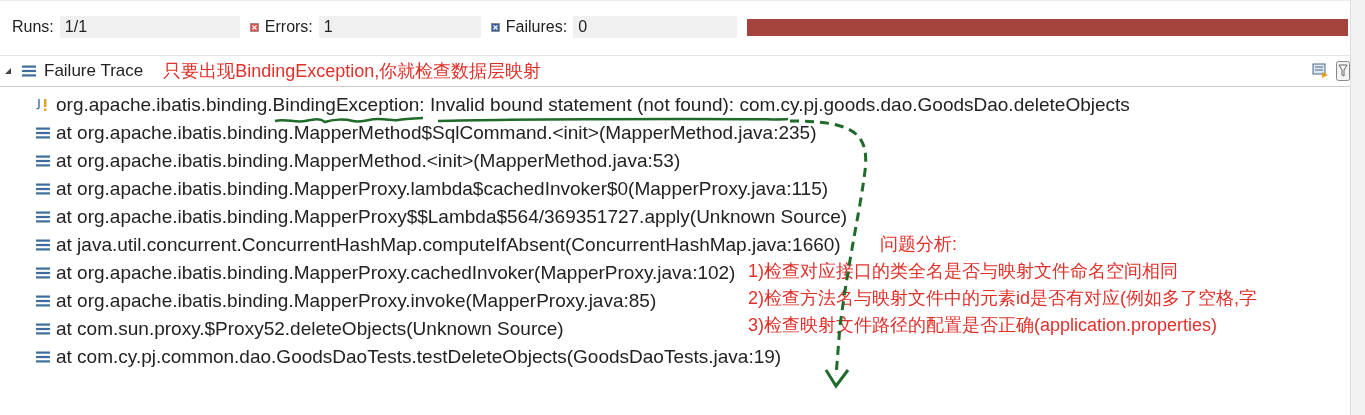 The height and width of the screenshot is (415, 1365). Describe the element at coordinates (399, 27) in the screenshot. I see `counter-field: 1` at that location.